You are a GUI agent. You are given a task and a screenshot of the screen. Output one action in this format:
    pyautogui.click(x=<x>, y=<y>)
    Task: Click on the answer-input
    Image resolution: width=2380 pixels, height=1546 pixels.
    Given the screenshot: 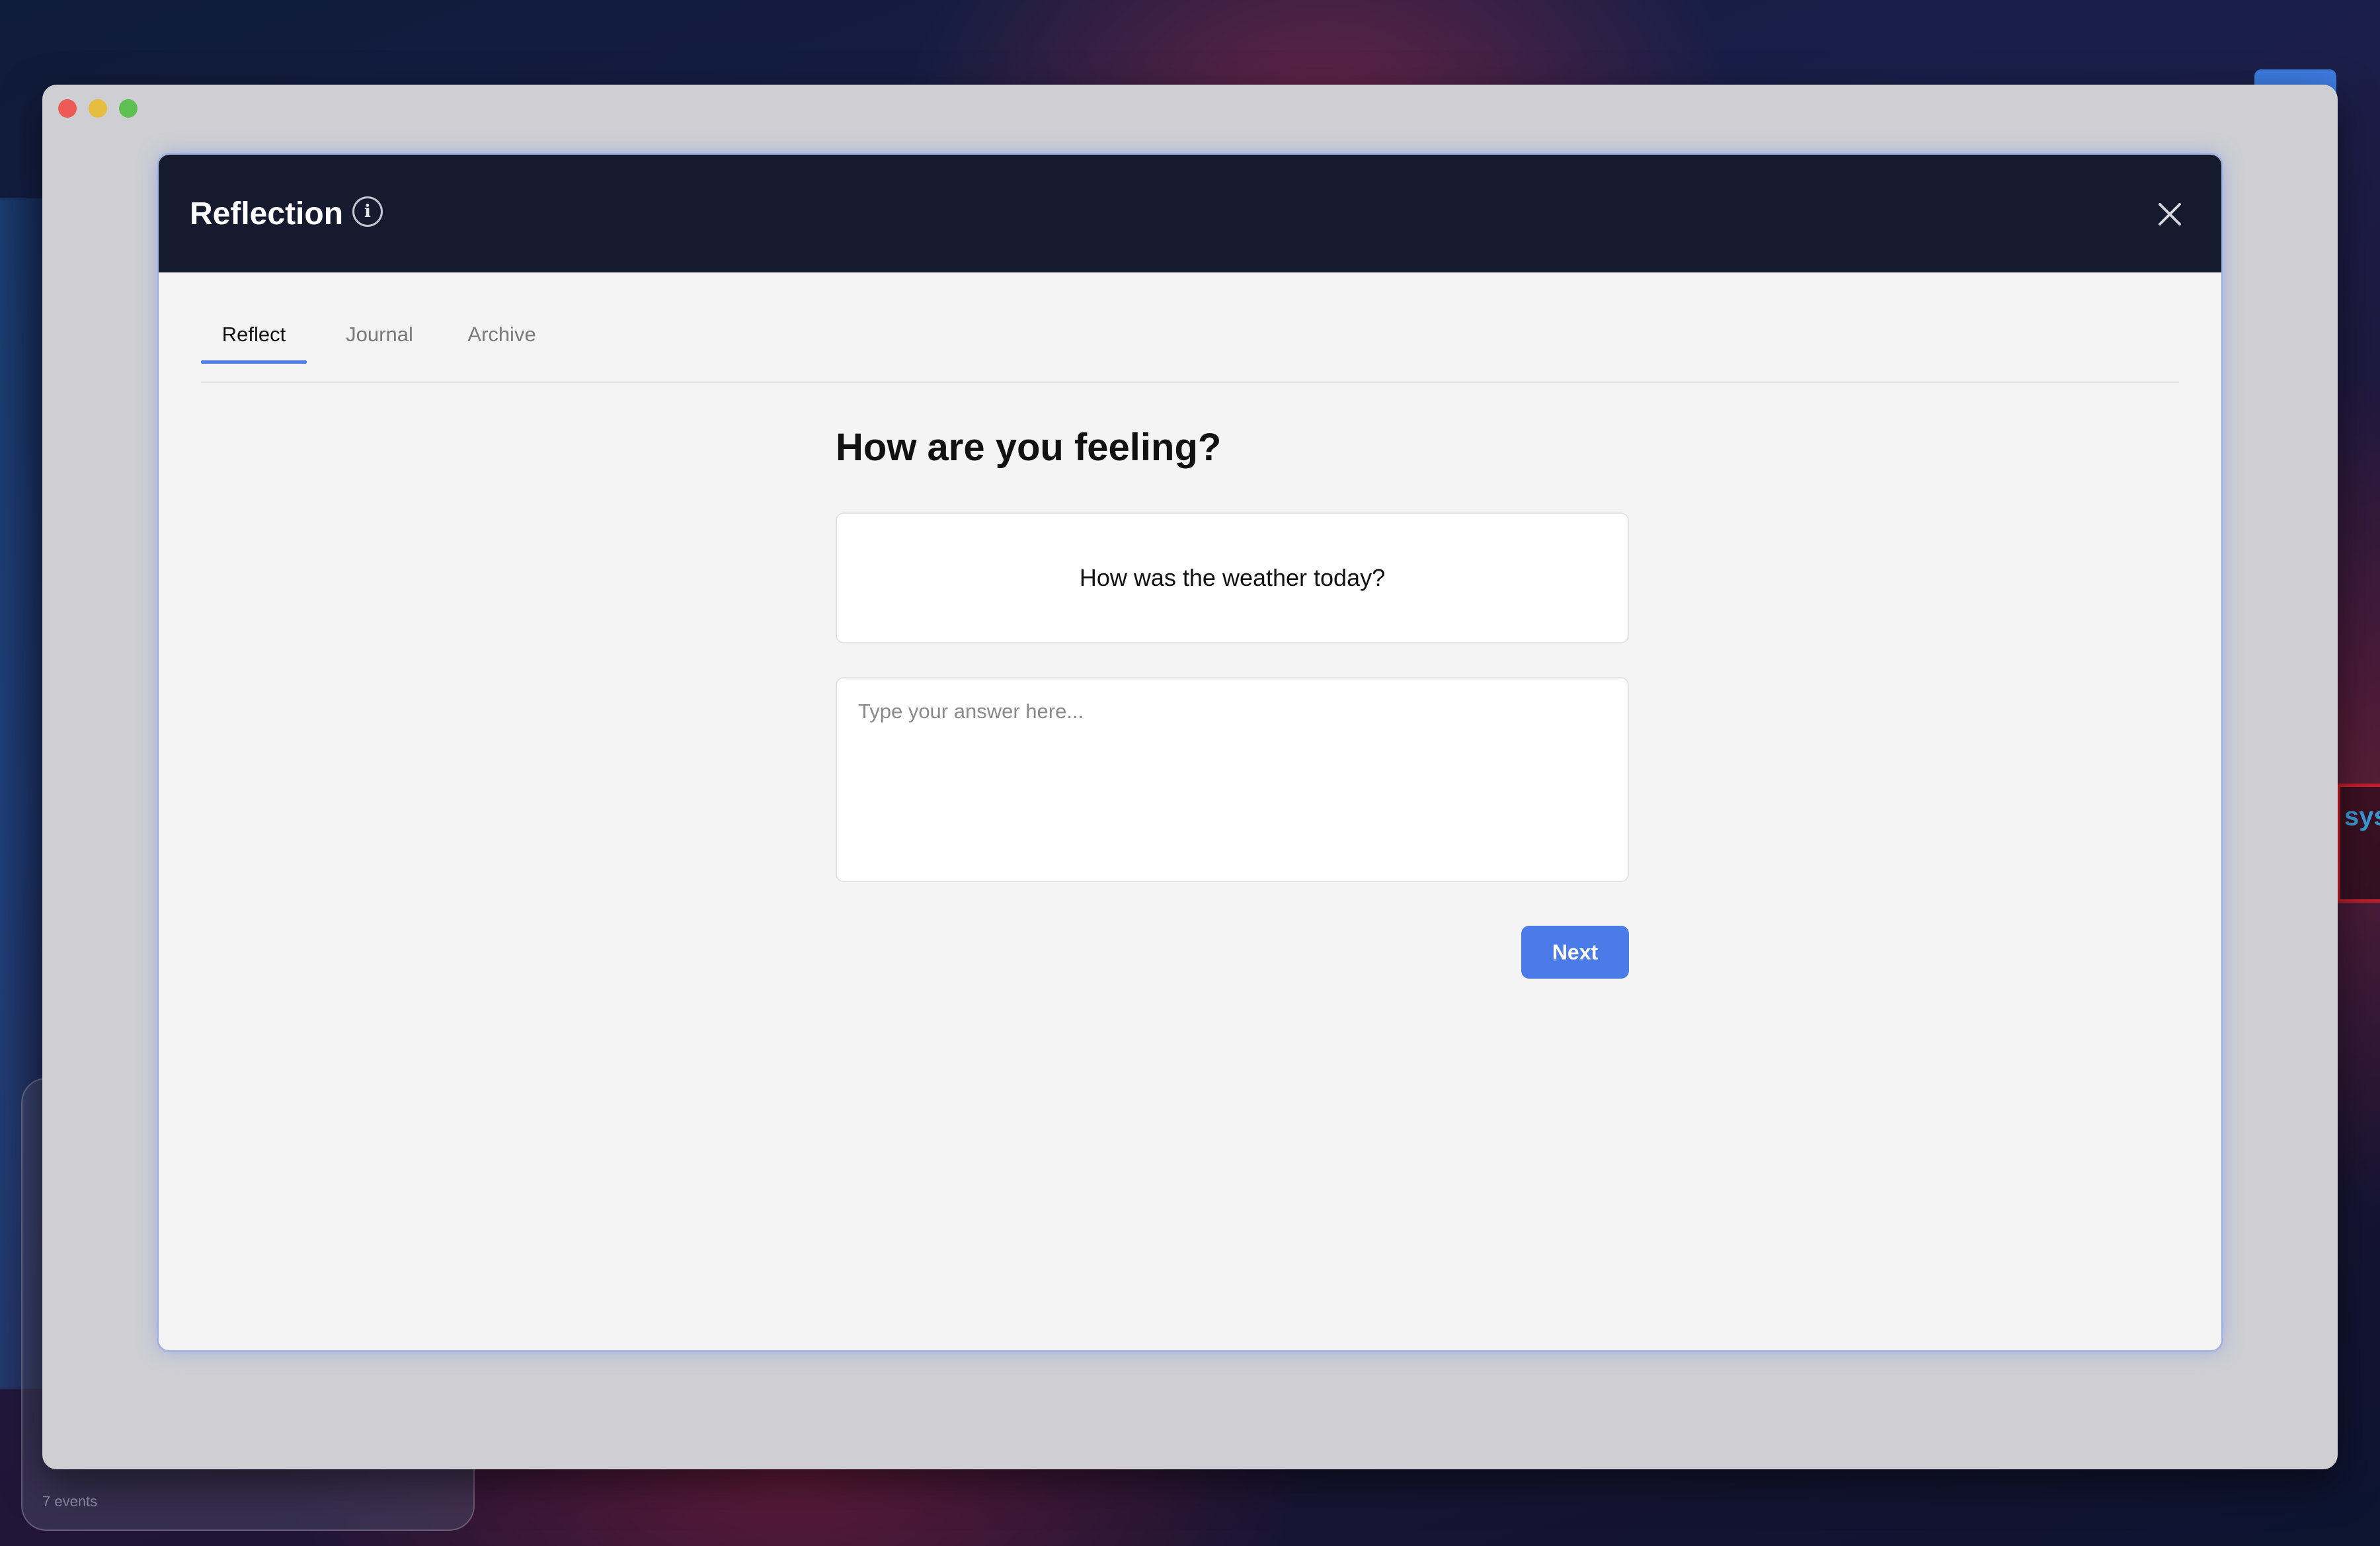 What is the action you would take?
    pyautogui.click(x=1232, y=779)
    